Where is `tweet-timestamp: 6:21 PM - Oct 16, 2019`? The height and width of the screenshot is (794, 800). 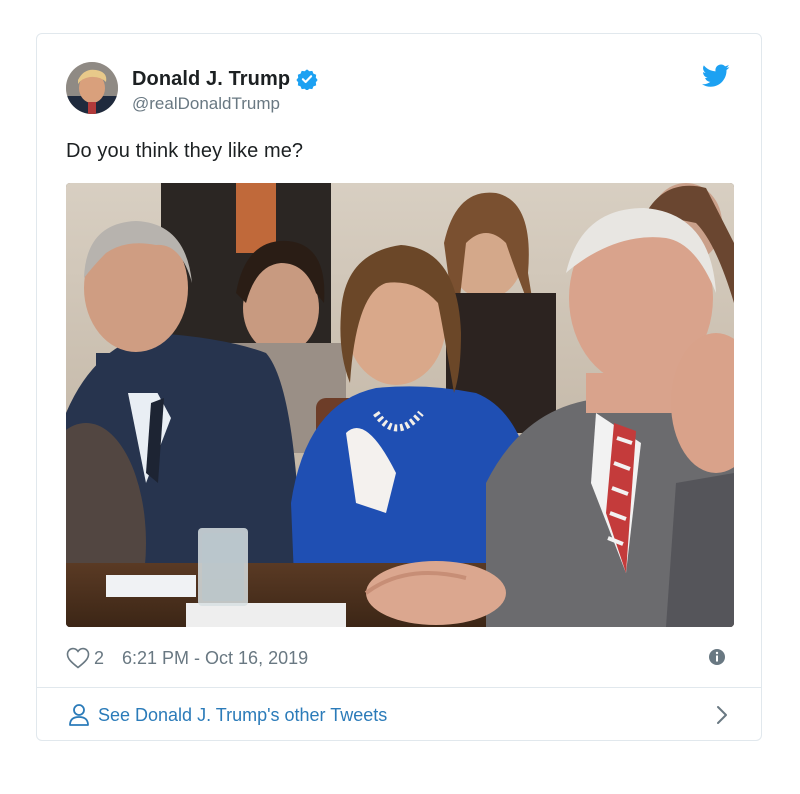 tweet-timestamp: 6:21 PM - Oct 16, 2019 is located at coordinates (215, 658).